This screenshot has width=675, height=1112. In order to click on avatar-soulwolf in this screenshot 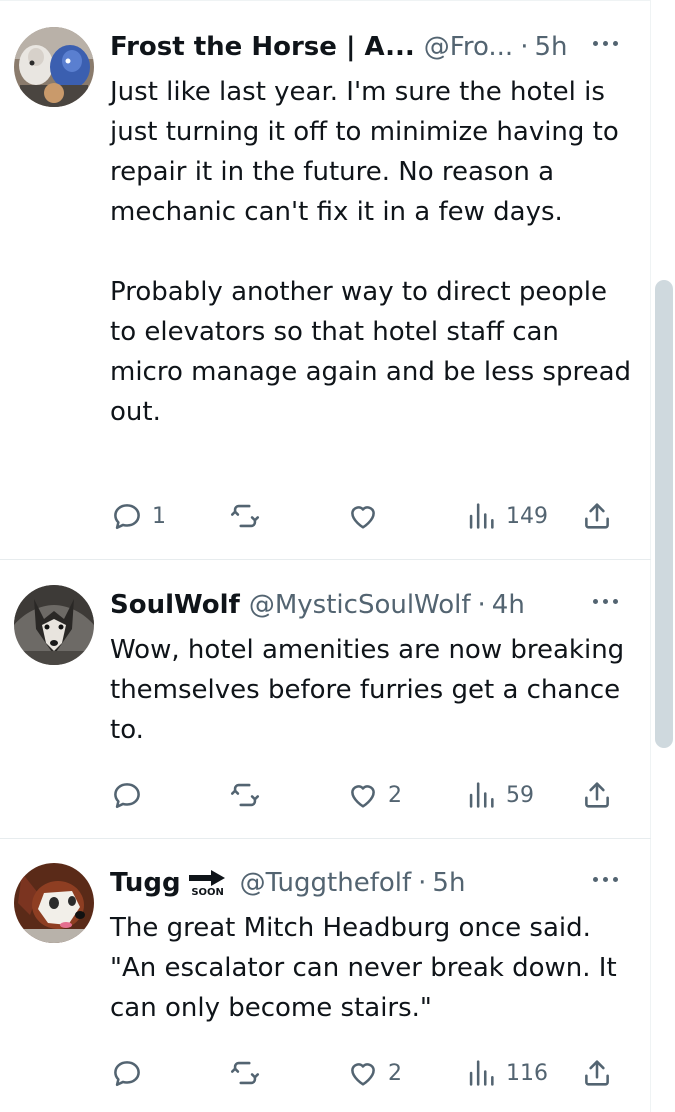, I will do `click(54, 625)`.